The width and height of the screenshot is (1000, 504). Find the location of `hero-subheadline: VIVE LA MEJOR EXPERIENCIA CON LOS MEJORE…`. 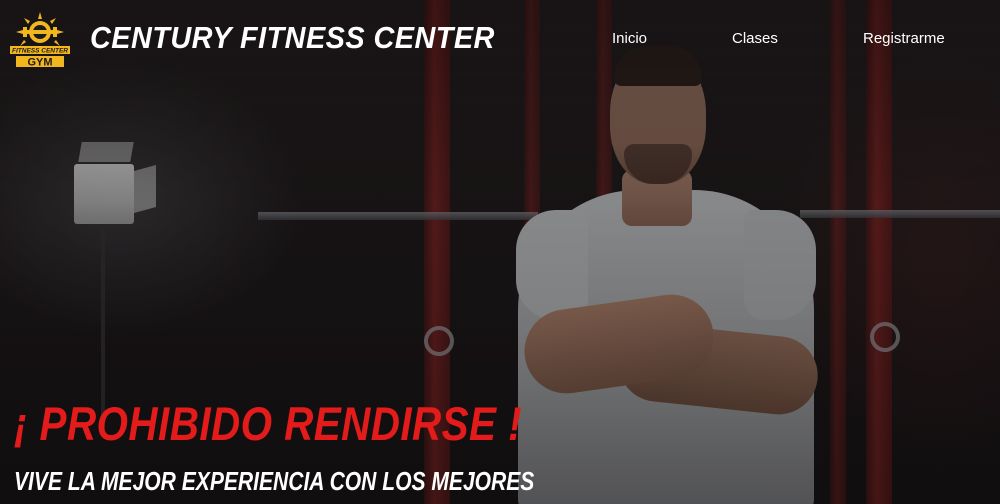

hero-subheadline: VIVE LA MEJOR EXPERIENCIA CON LOS MEJORE… is located at coordinates (274, 481).